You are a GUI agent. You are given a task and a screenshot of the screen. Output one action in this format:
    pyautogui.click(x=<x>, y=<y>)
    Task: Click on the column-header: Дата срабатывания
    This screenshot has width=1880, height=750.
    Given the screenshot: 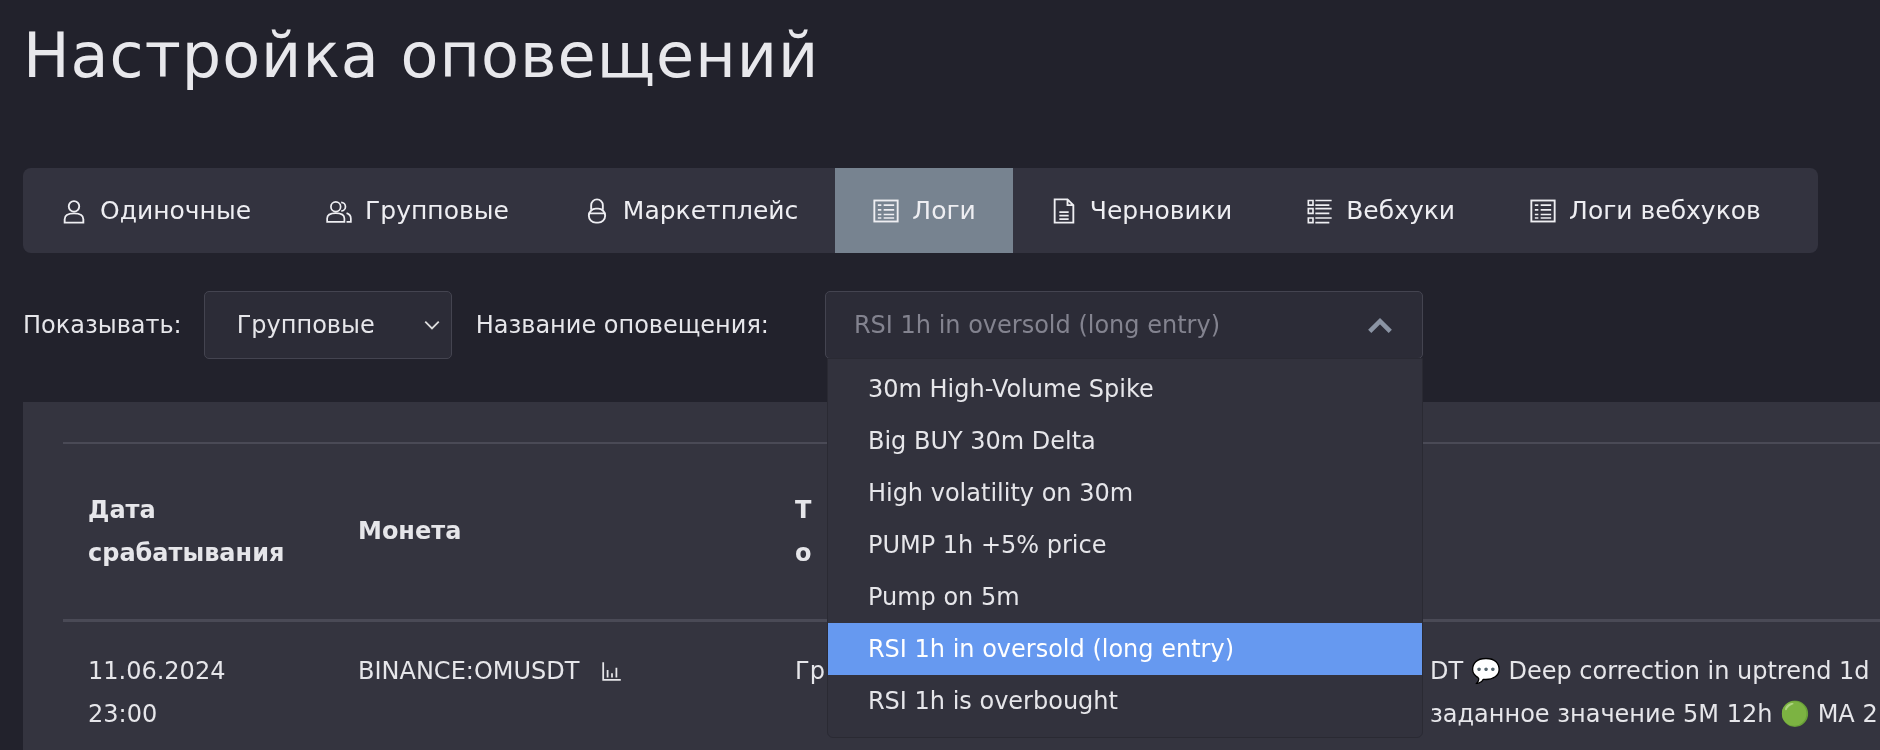 What is the action you would take?
    pyautogui.click(x=186, y=531)
    